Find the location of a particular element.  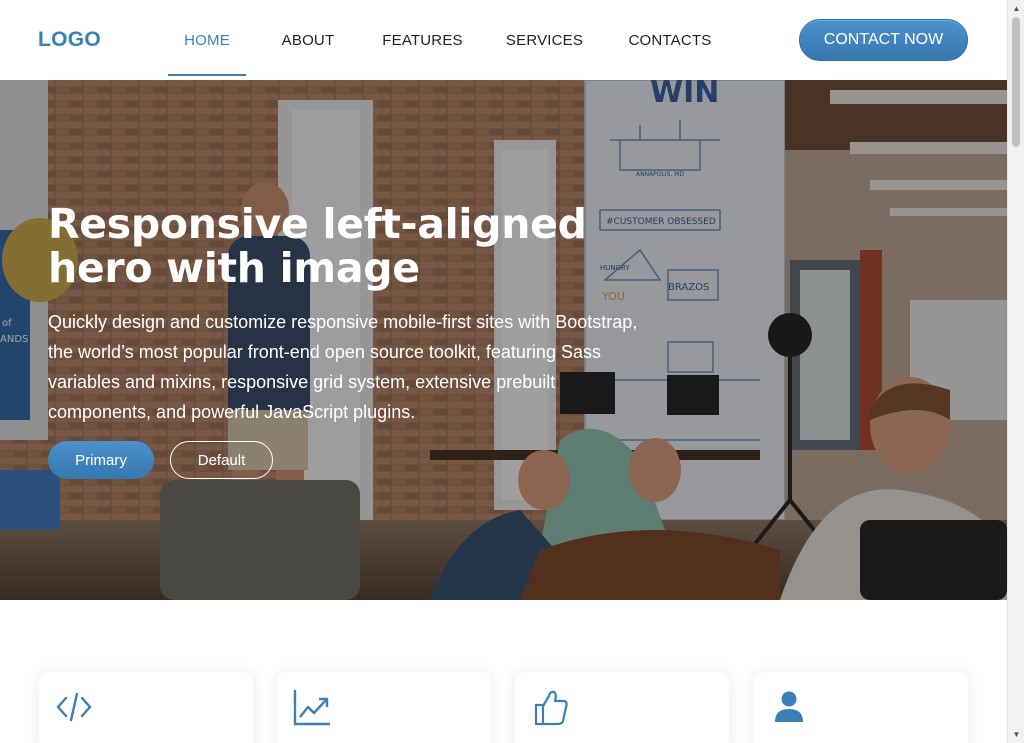

feature-card-thumbs-up is located at coordinates (622, 707).